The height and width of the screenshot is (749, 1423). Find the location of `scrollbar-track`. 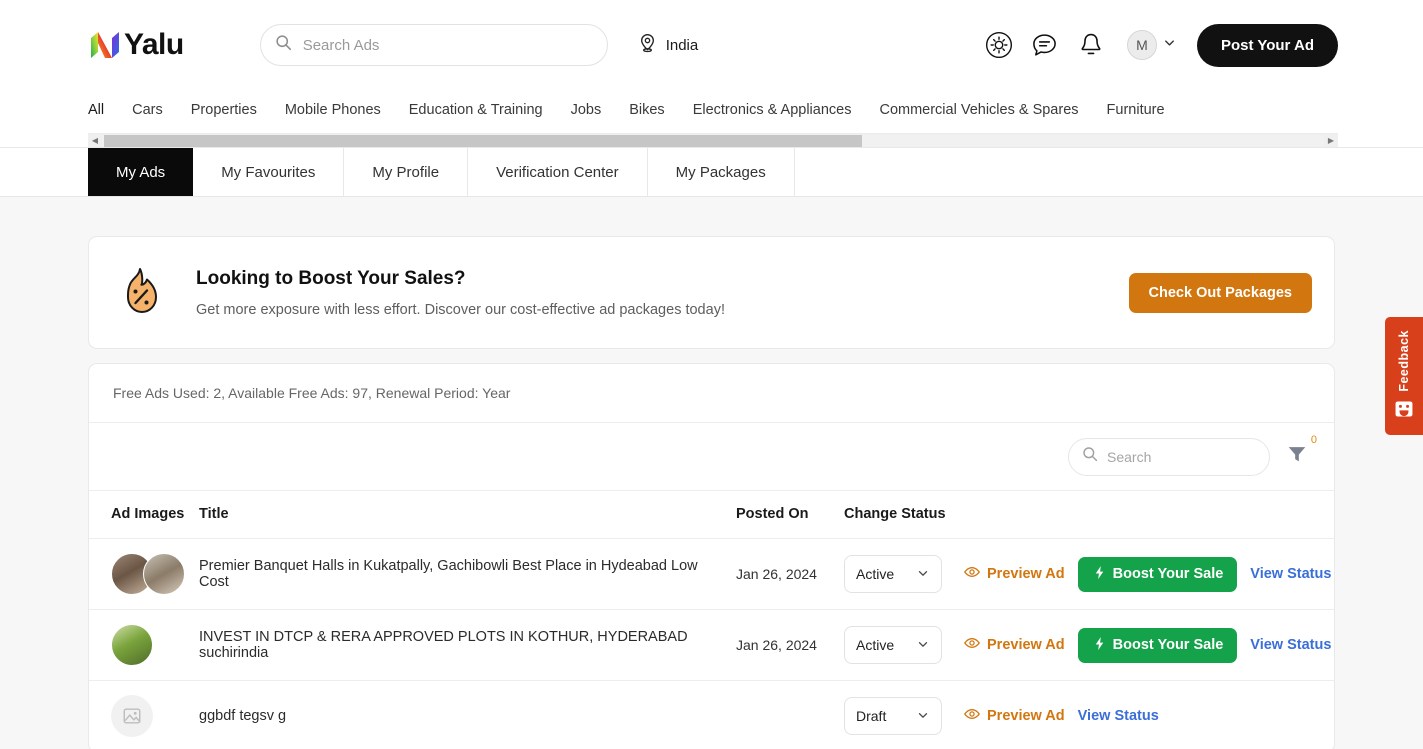

scrollbar-track is located at coordinates (713, 140).